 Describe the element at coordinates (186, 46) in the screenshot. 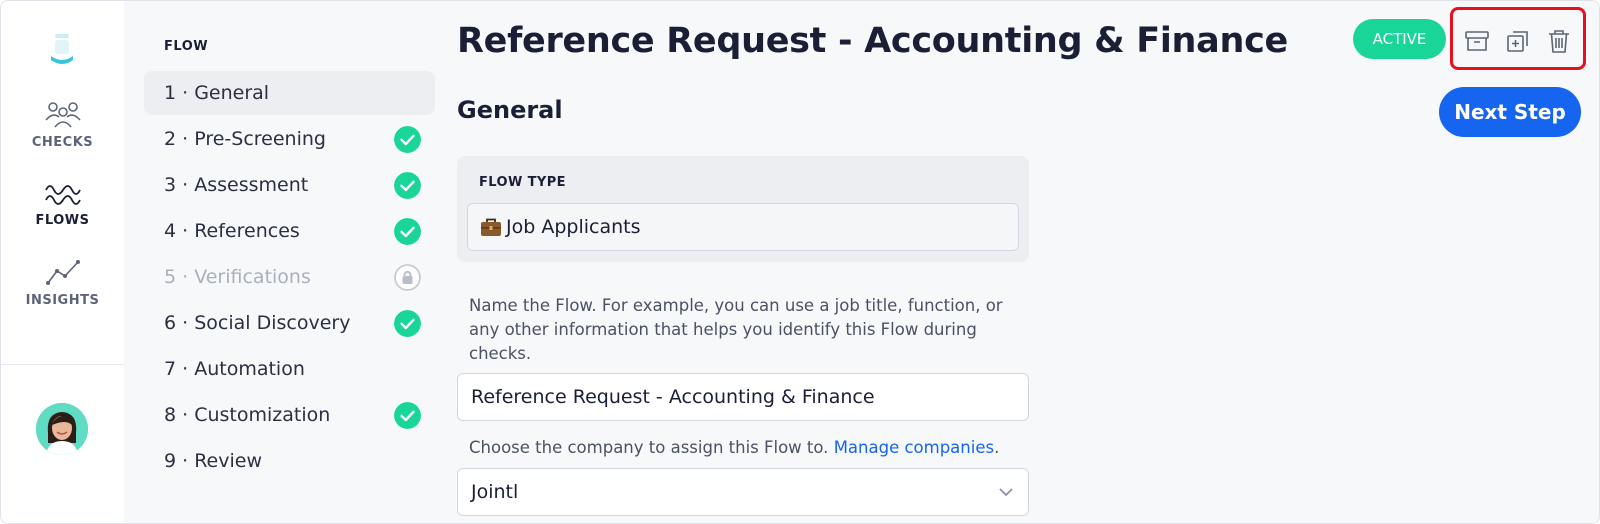

I see `step-list-heading: FLOW` at that location.